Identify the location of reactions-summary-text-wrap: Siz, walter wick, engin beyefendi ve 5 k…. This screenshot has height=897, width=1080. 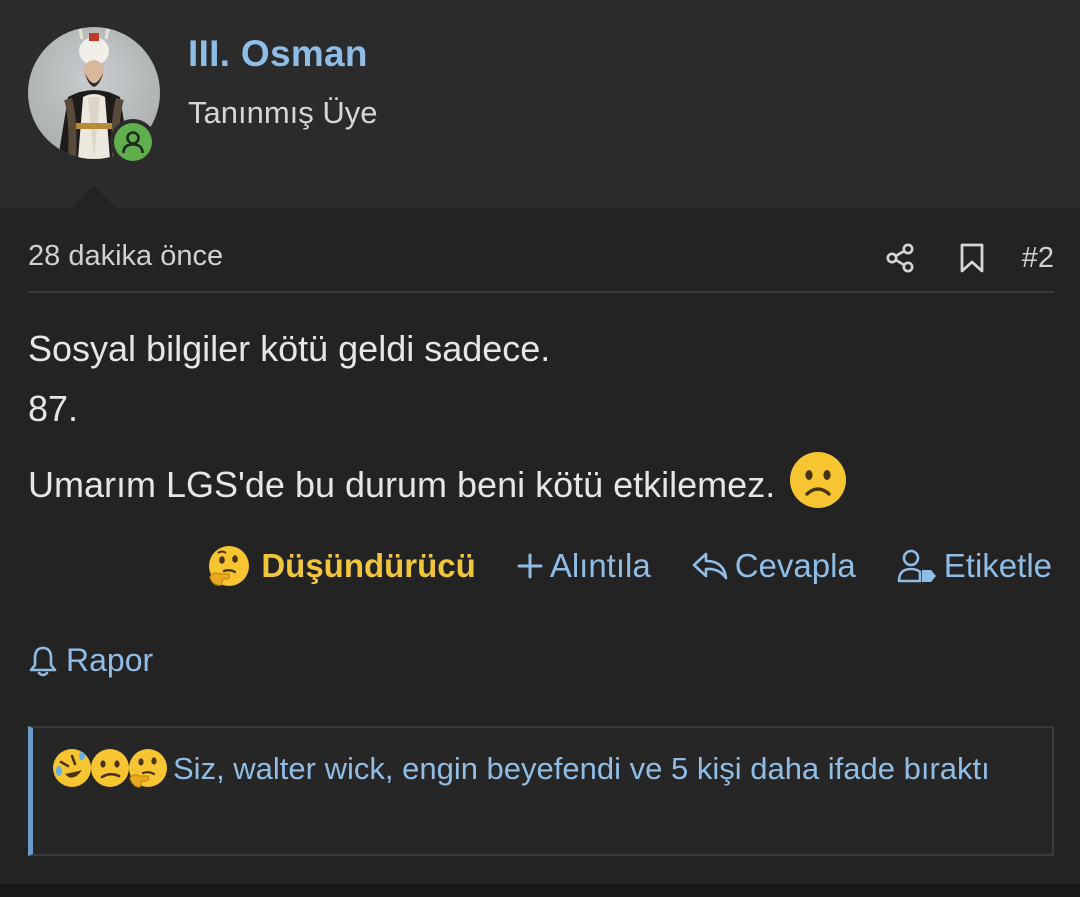
(541, 769).